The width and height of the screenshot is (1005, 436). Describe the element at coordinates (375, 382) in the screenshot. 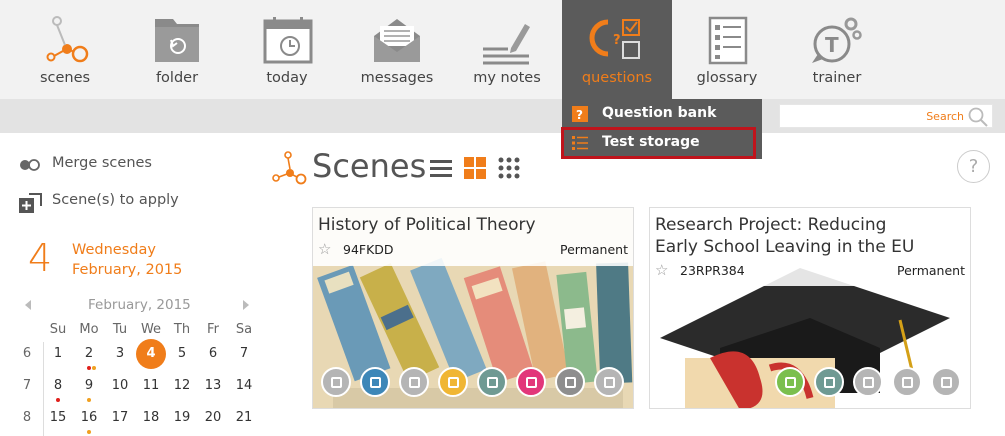

I see `pin-action-icon` at that location.